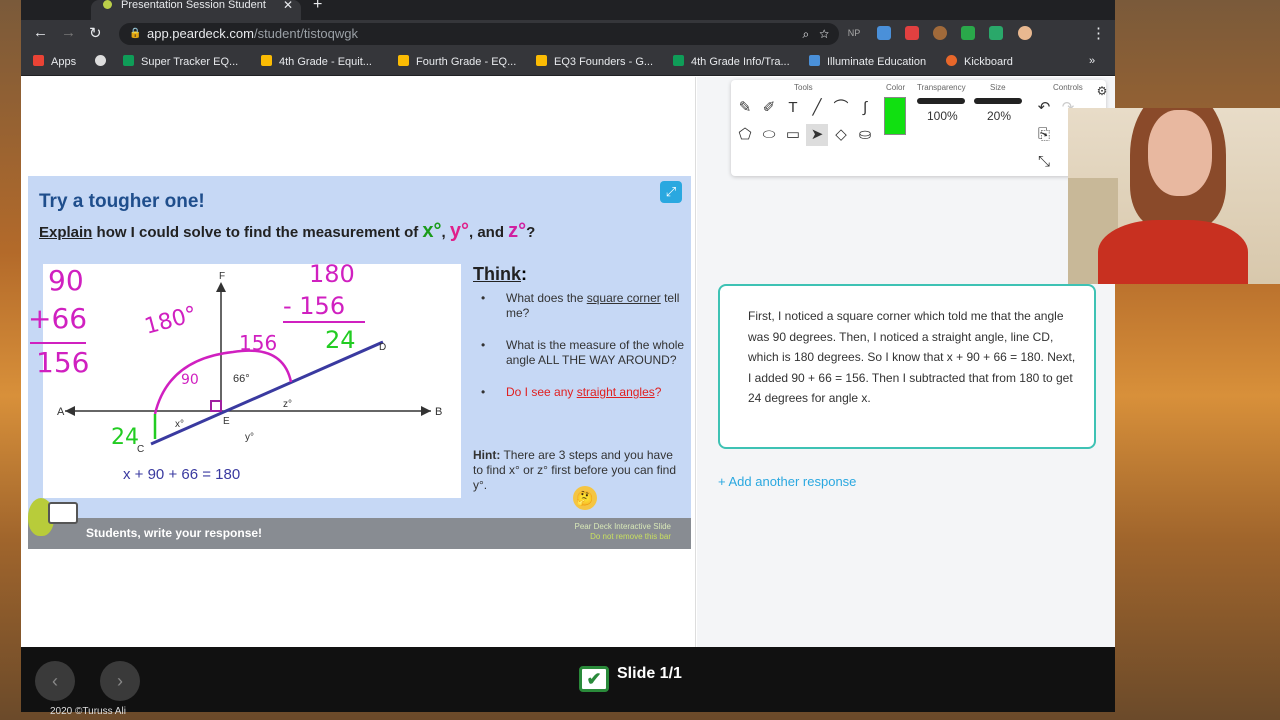  I want to click on size-label: Size, so click(998, 87).